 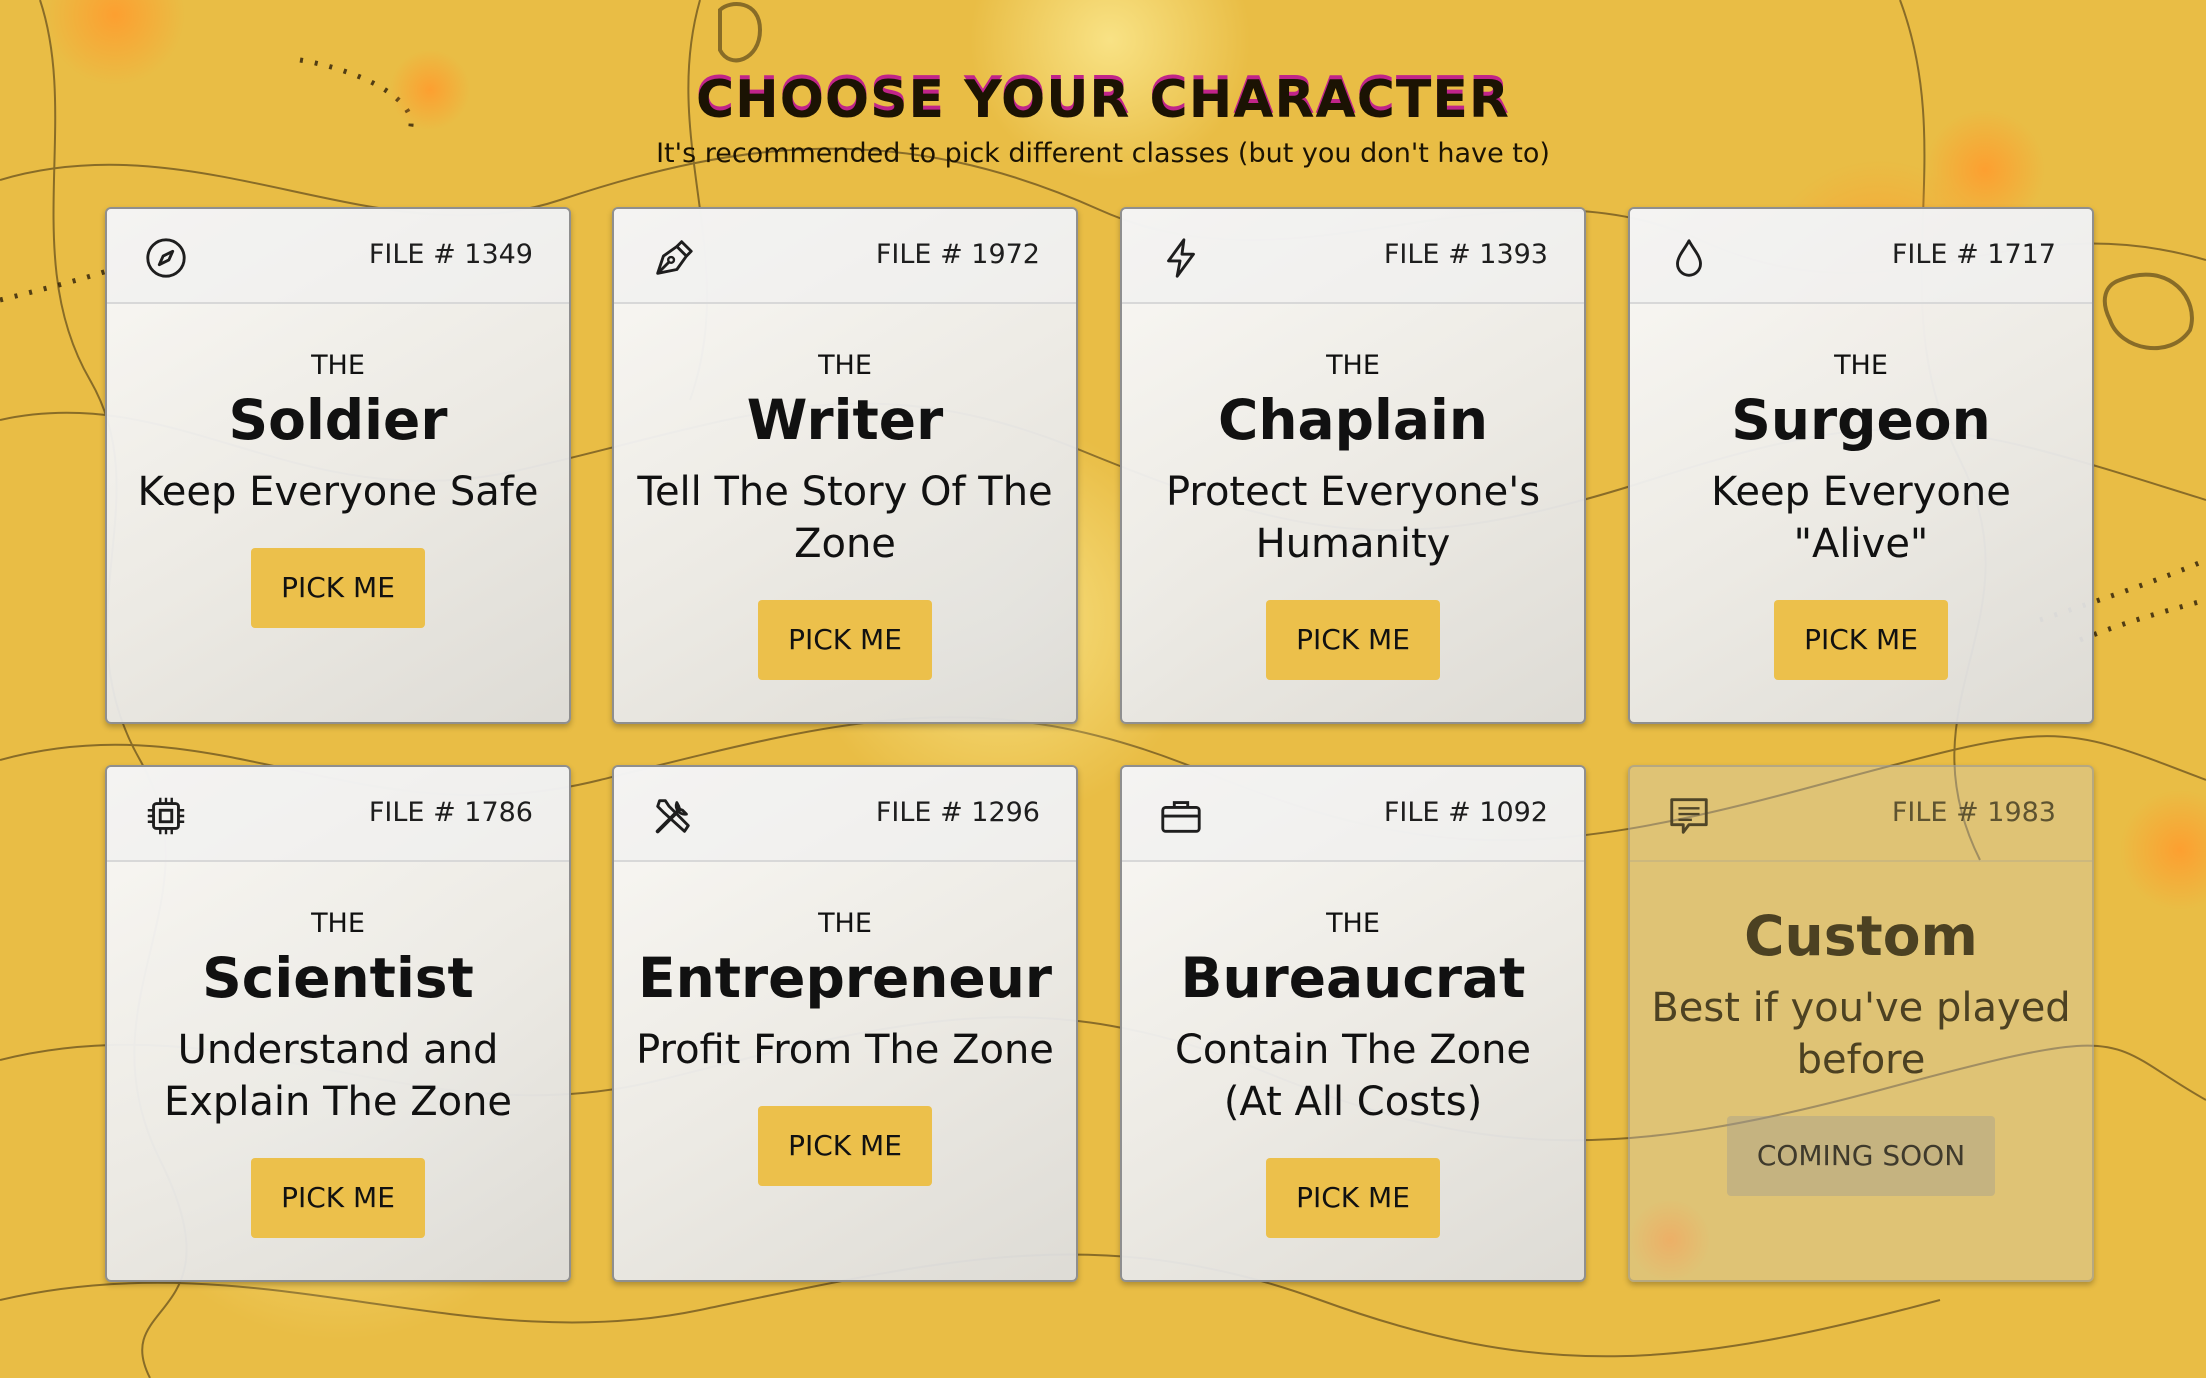 I want to click on pen-nib-icon, so click(x=674, y=257).